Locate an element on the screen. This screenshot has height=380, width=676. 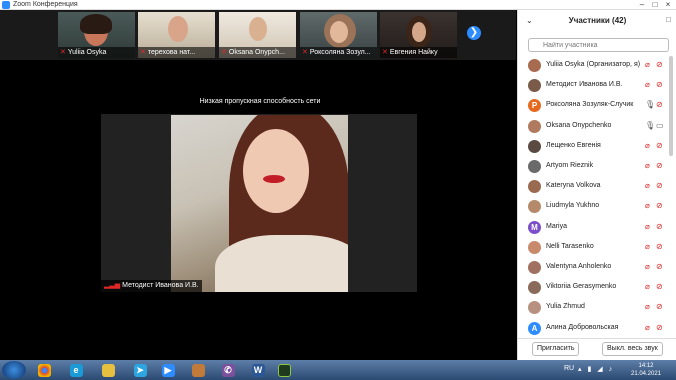
participant-row: Р Роксоляна Зозуляк-Случик 🎙 ⊘ is located at coordinates (593, 106).